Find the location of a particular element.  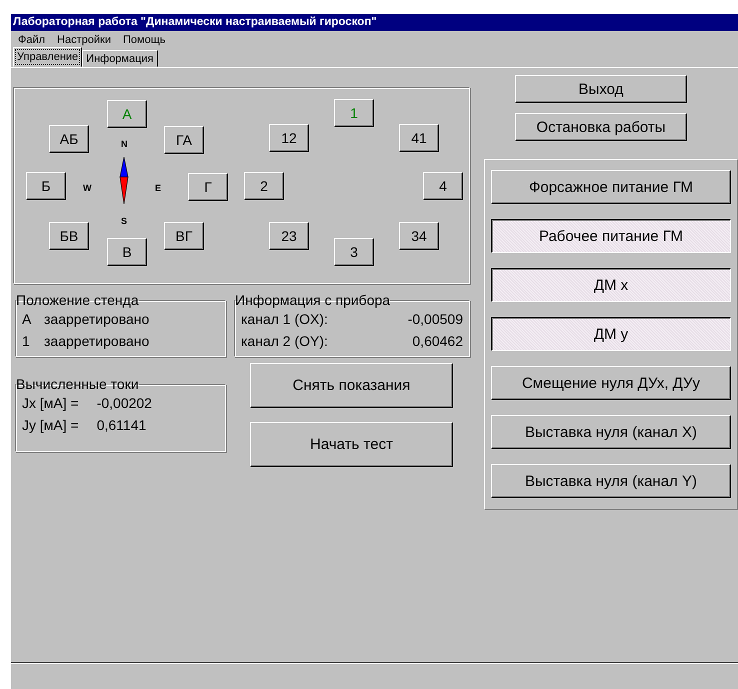

compass-label: N is located at coordinates (124, 144).